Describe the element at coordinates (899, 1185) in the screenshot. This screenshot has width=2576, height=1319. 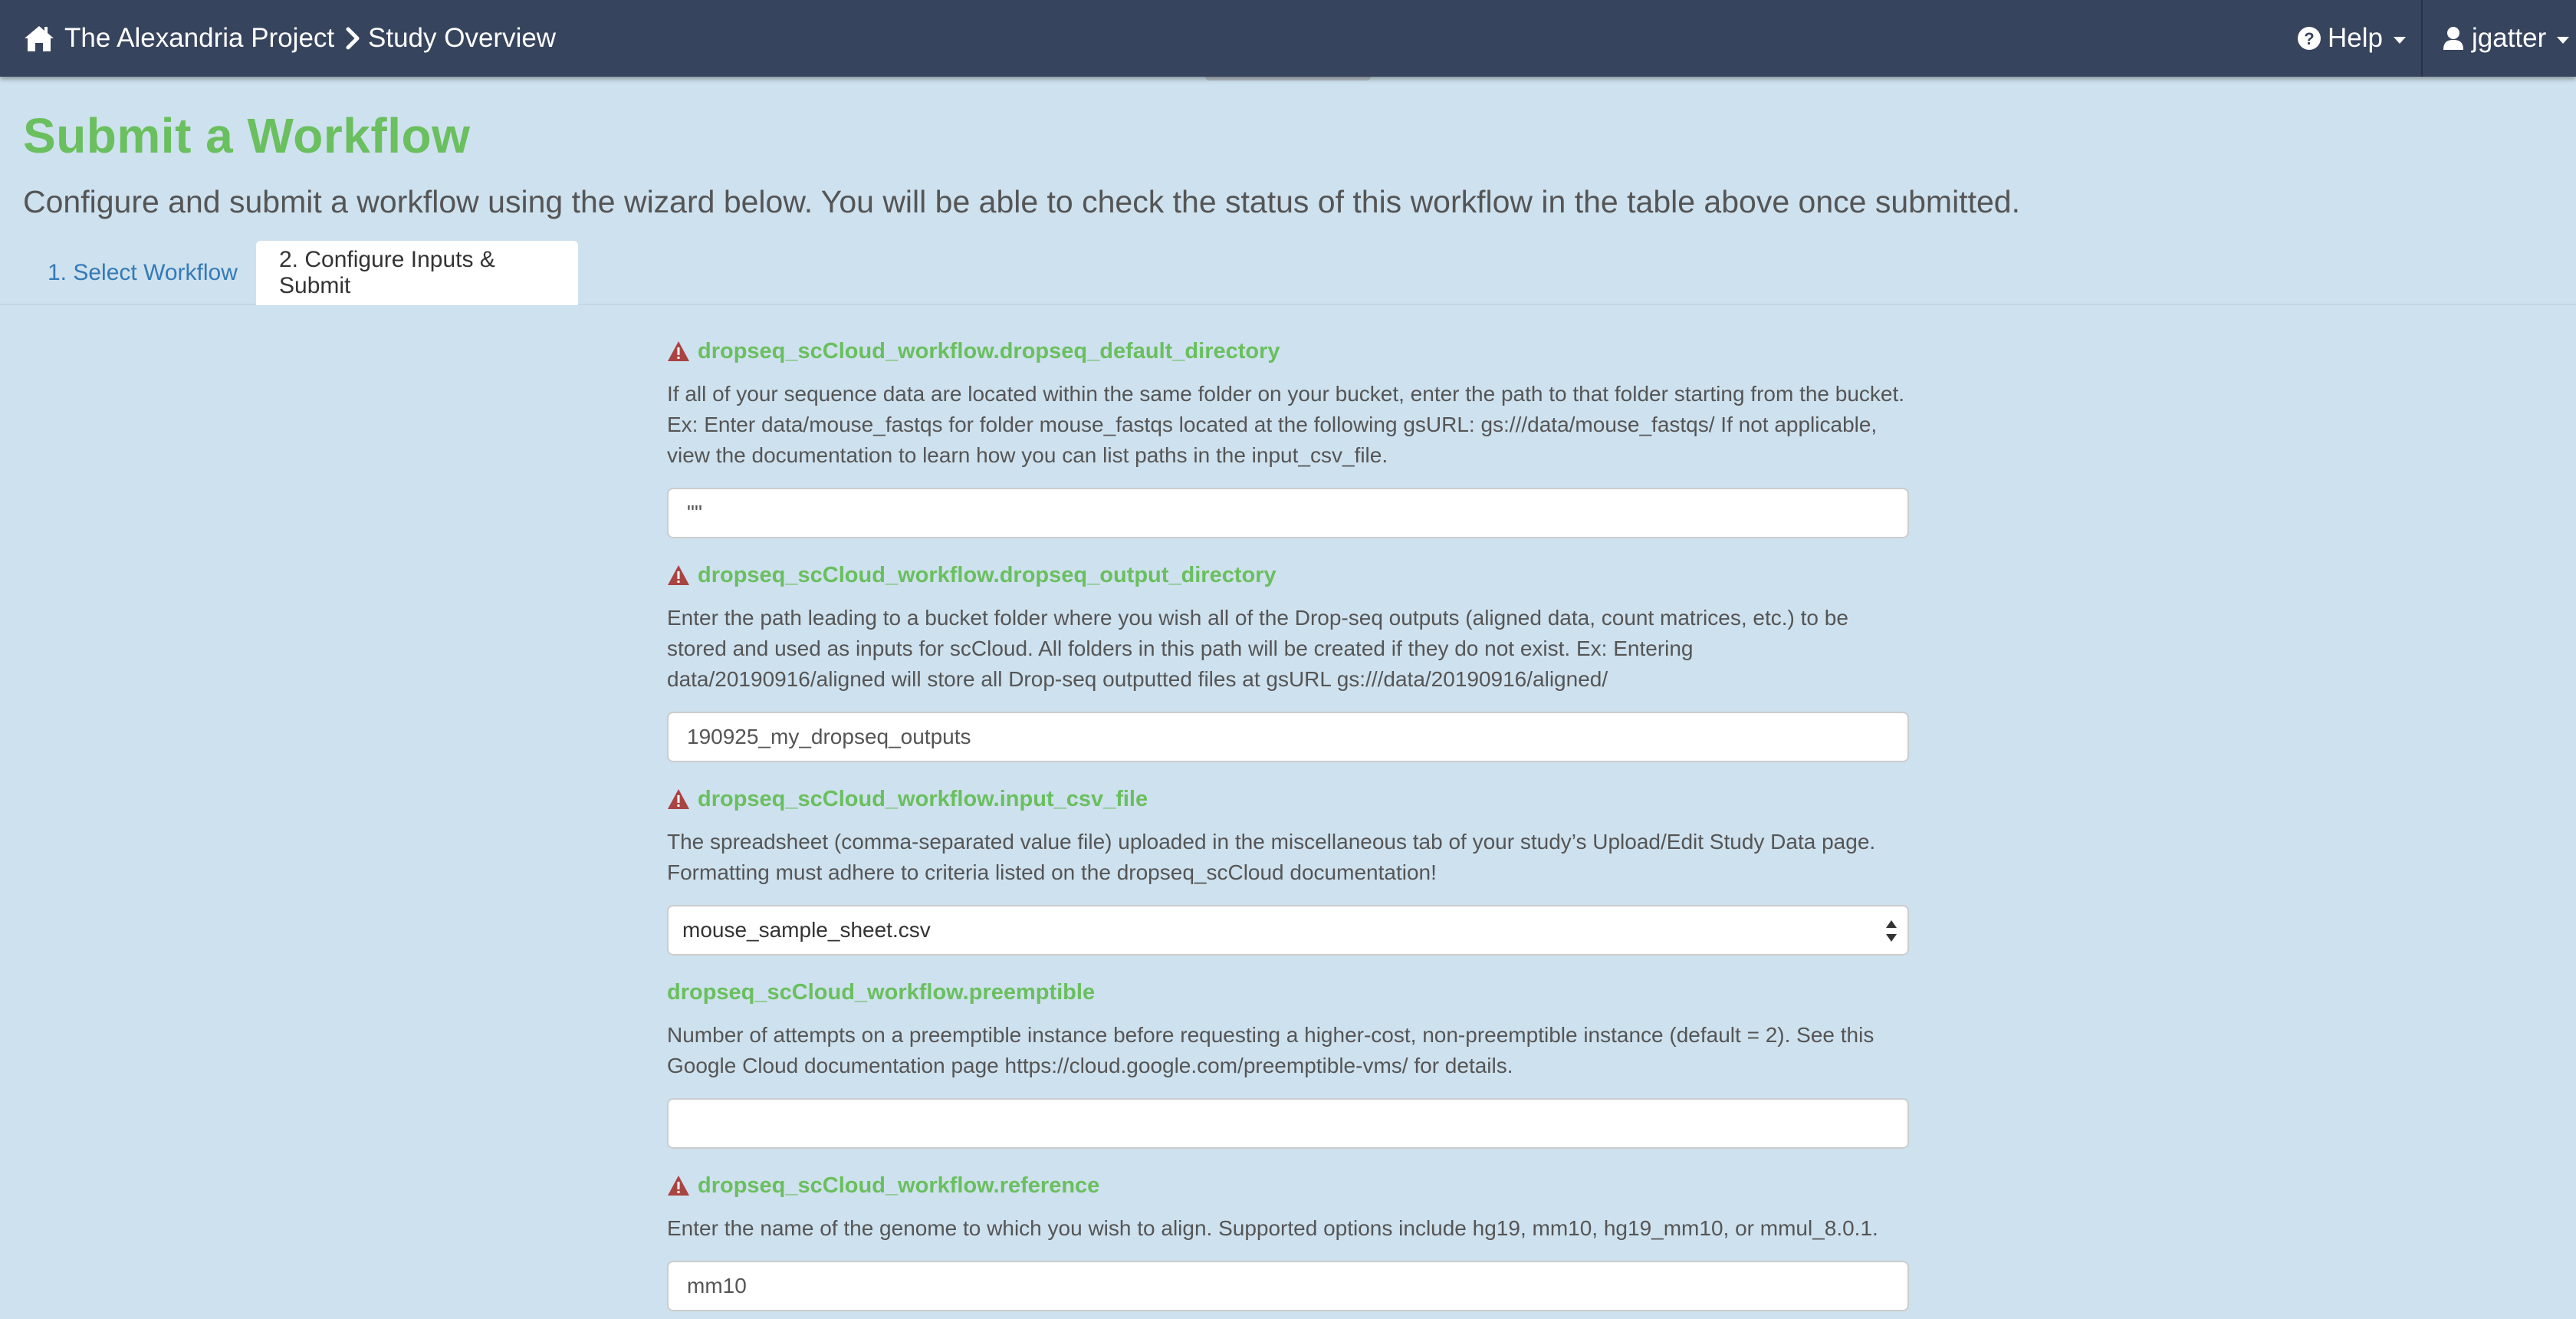
I see `field-label-text: dropseq_scCloud_workflow.reference` at that location.